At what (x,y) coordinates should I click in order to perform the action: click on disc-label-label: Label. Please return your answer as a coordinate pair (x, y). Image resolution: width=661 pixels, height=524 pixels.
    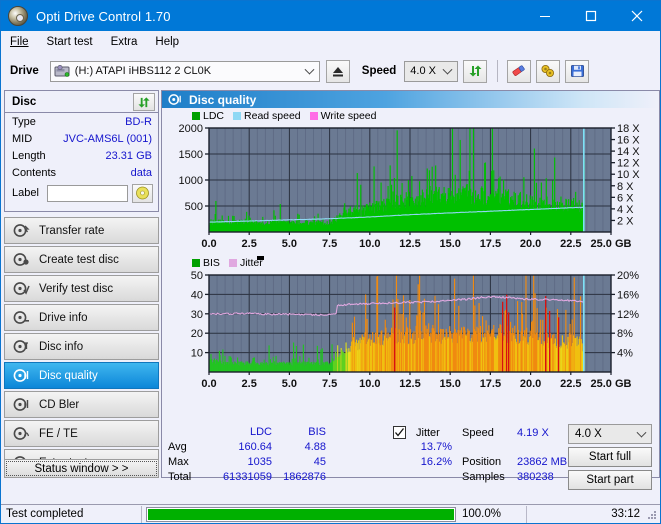
    Looking at the image, I should click on (25, 193).